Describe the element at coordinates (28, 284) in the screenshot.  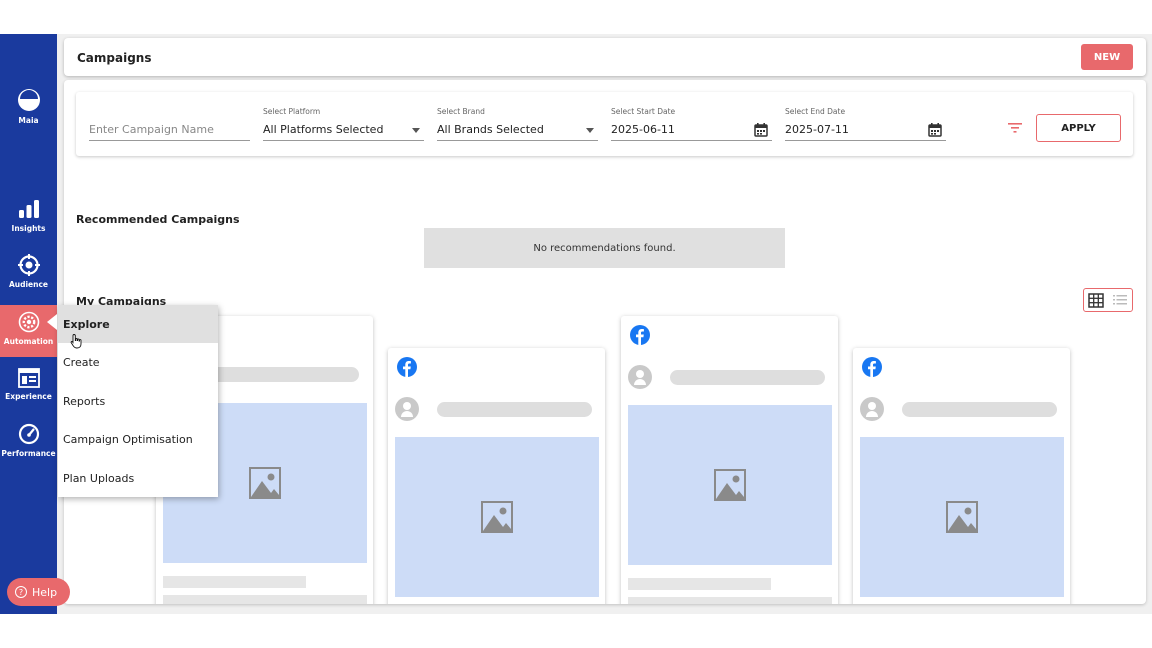
I see `sidebar-item-label: Audience` at that location.